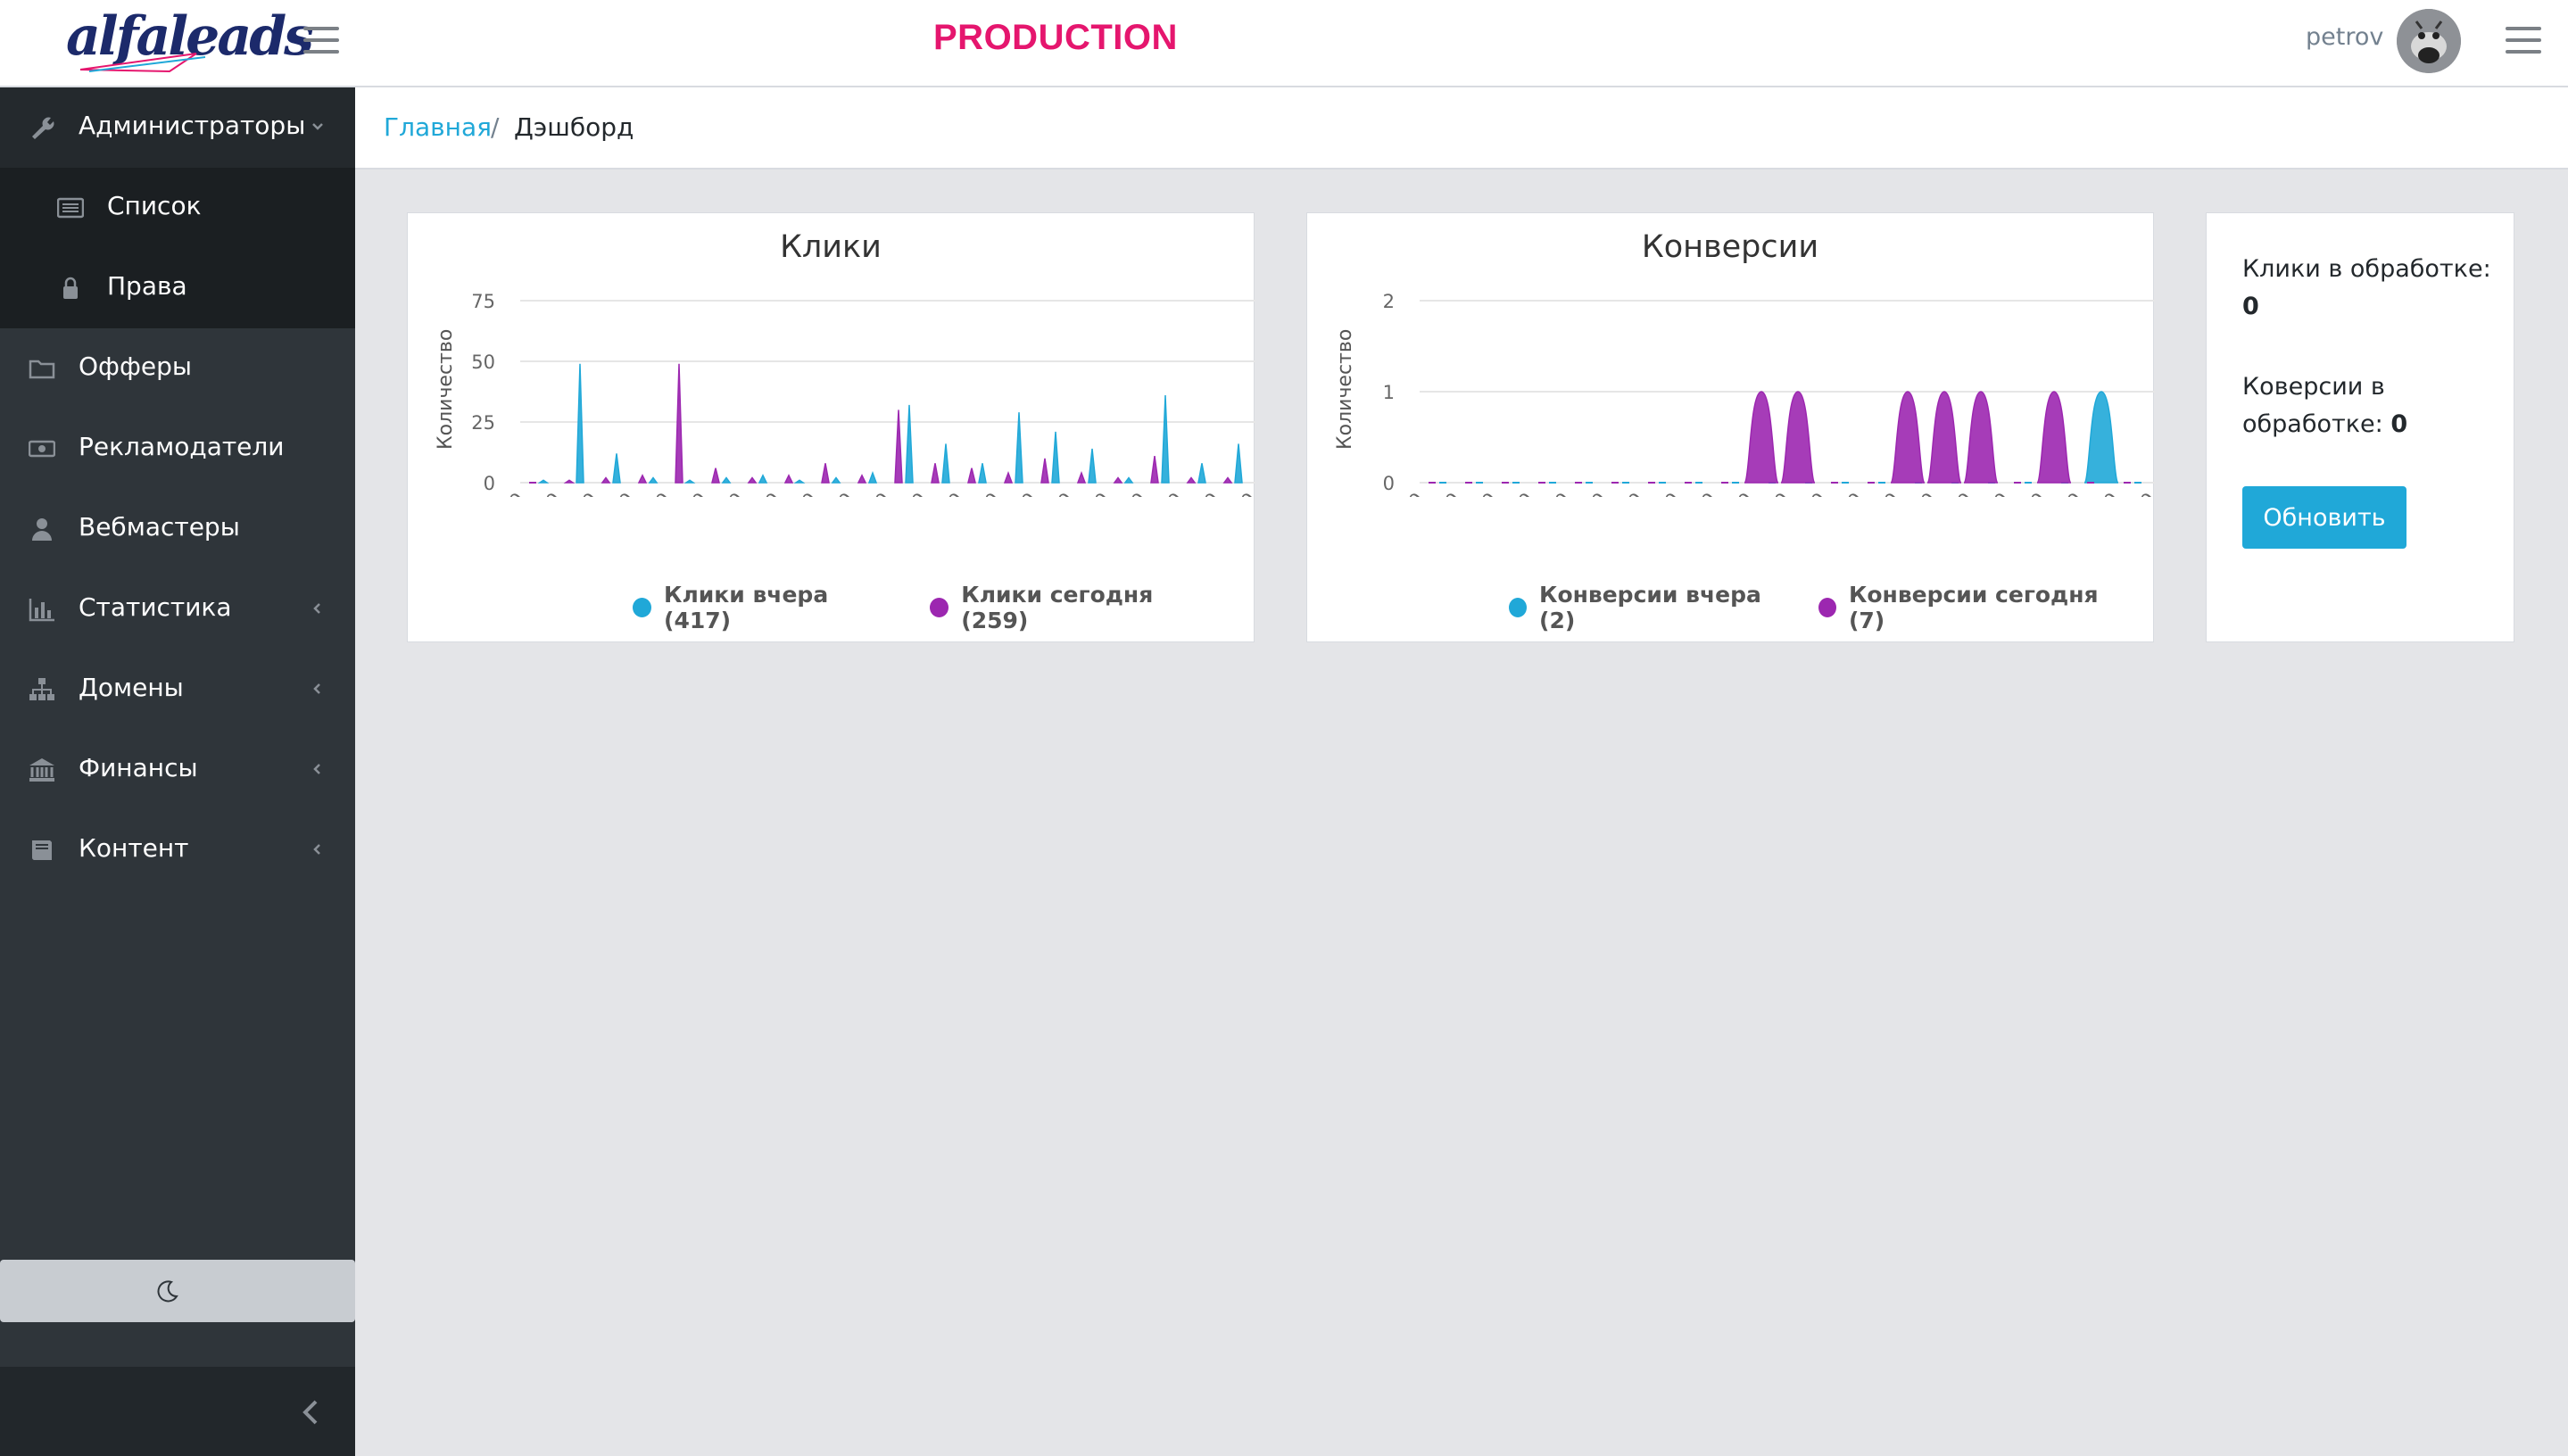 The image size is (2568, 1456). I want to click on refresh-button: Обновить, so click(2324, 517).